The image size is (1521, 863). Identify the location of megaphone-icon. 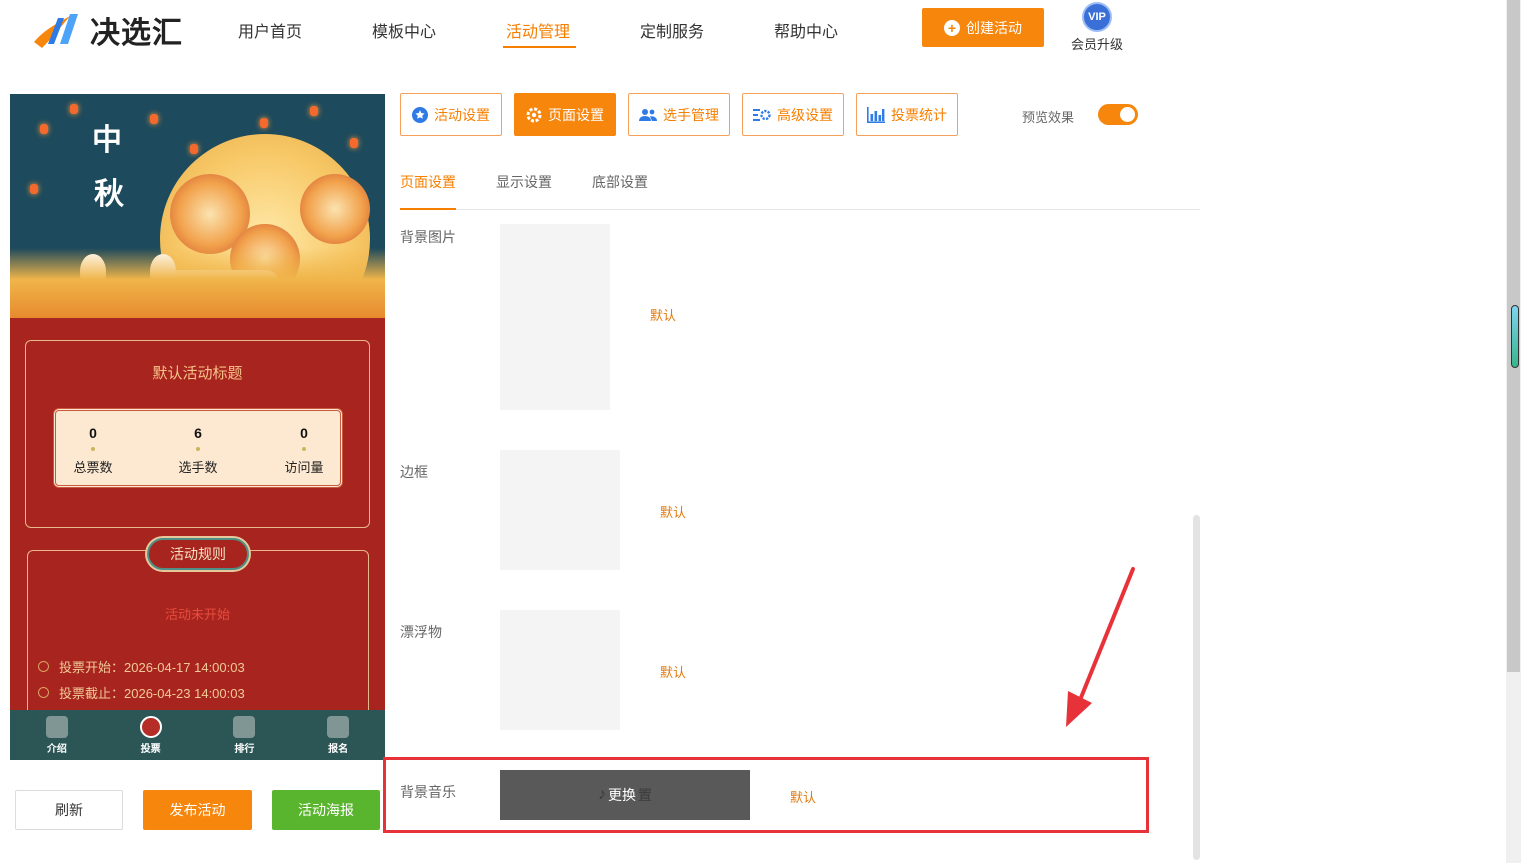
(56, 727).